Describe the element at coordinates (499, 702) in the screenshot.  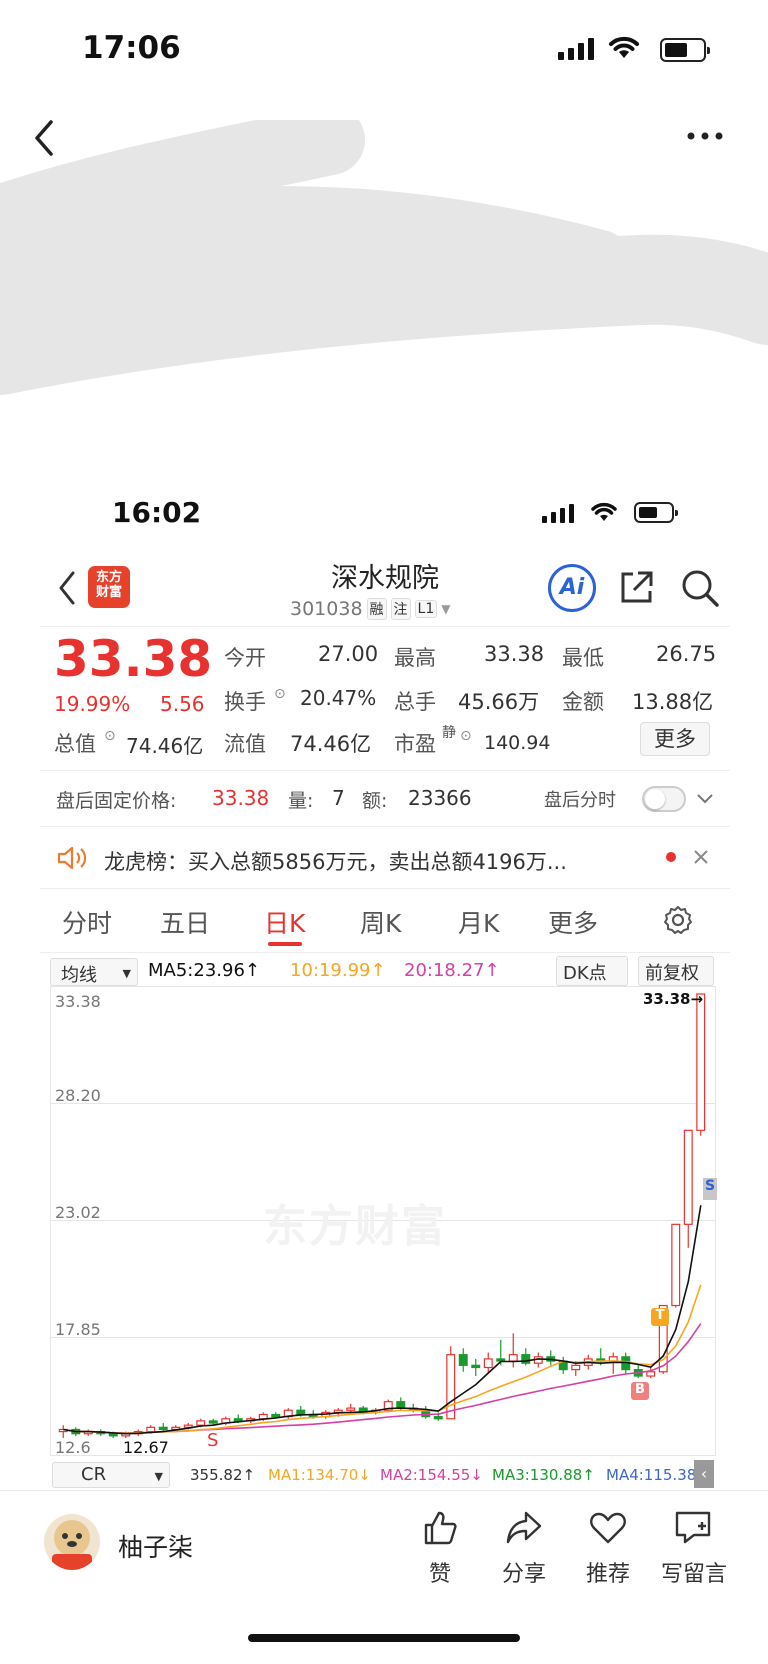
I see `volume-value: 45.66万` at that location.